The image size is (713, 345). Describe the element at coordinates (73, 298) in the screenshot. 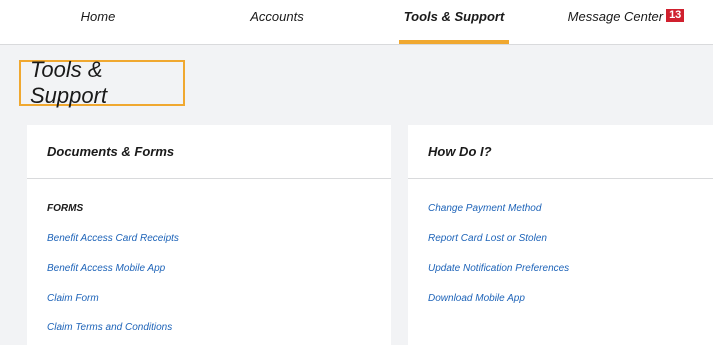

I see `link-claim-form: Claim Form` at that location.